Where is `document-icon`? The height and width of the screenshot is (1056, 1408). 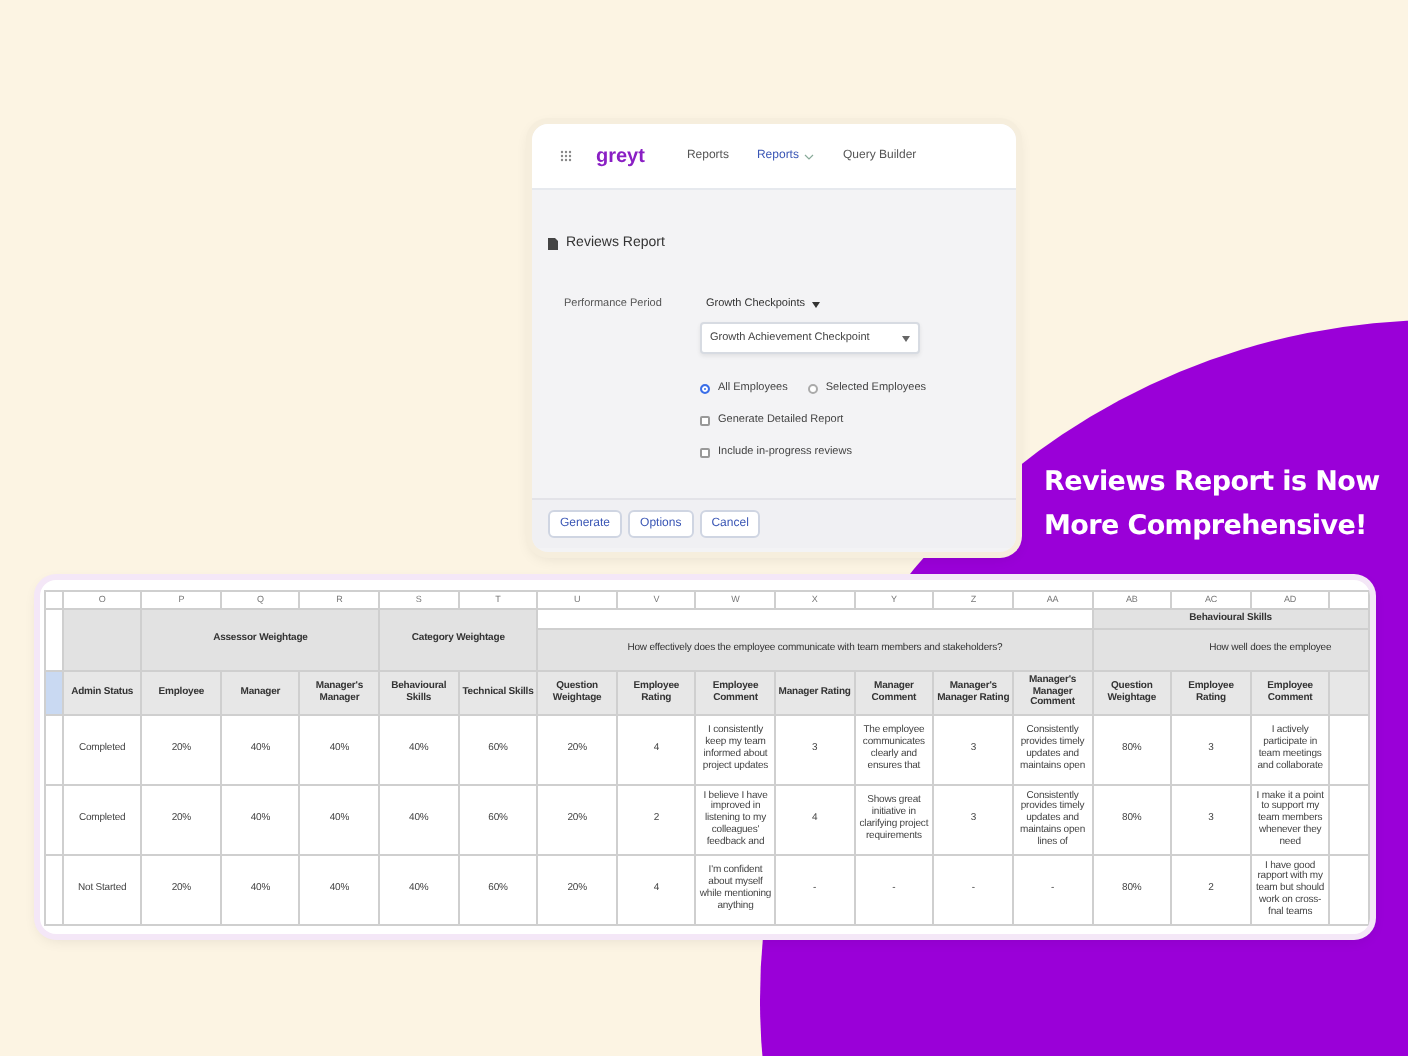 document-icon is located at coordinates (553, 243).